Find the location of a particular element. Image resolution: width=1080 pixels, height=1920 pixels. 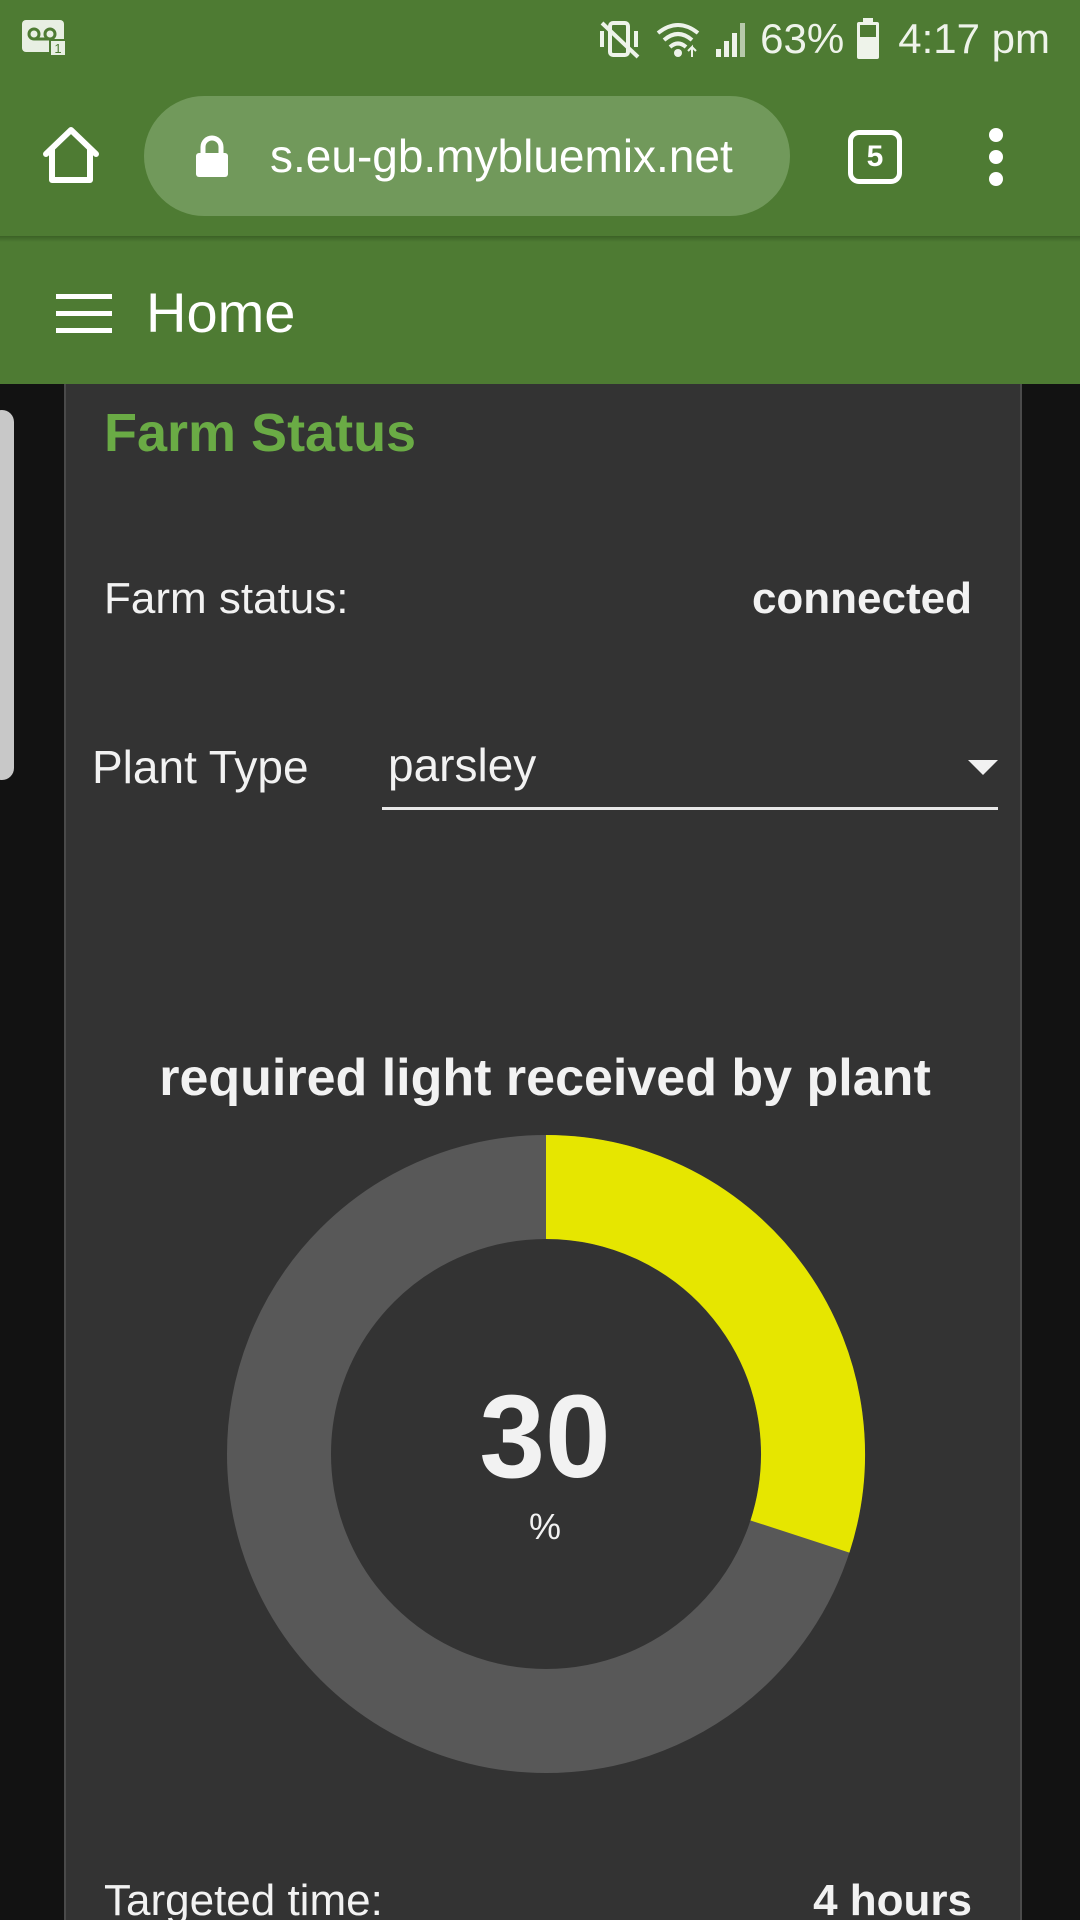

plant-type-value: parsley is located at coordinates (462, 765).